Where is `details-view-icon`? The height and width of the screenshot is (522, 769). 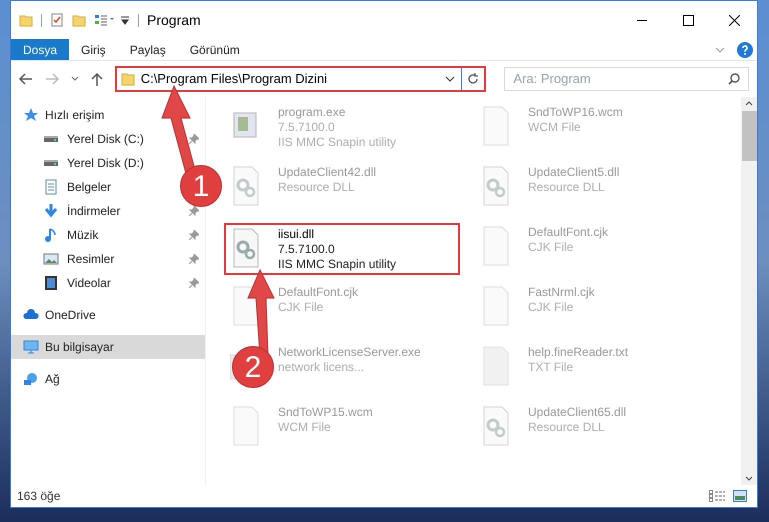 details-view-icon is located at coordinates (717, 496).